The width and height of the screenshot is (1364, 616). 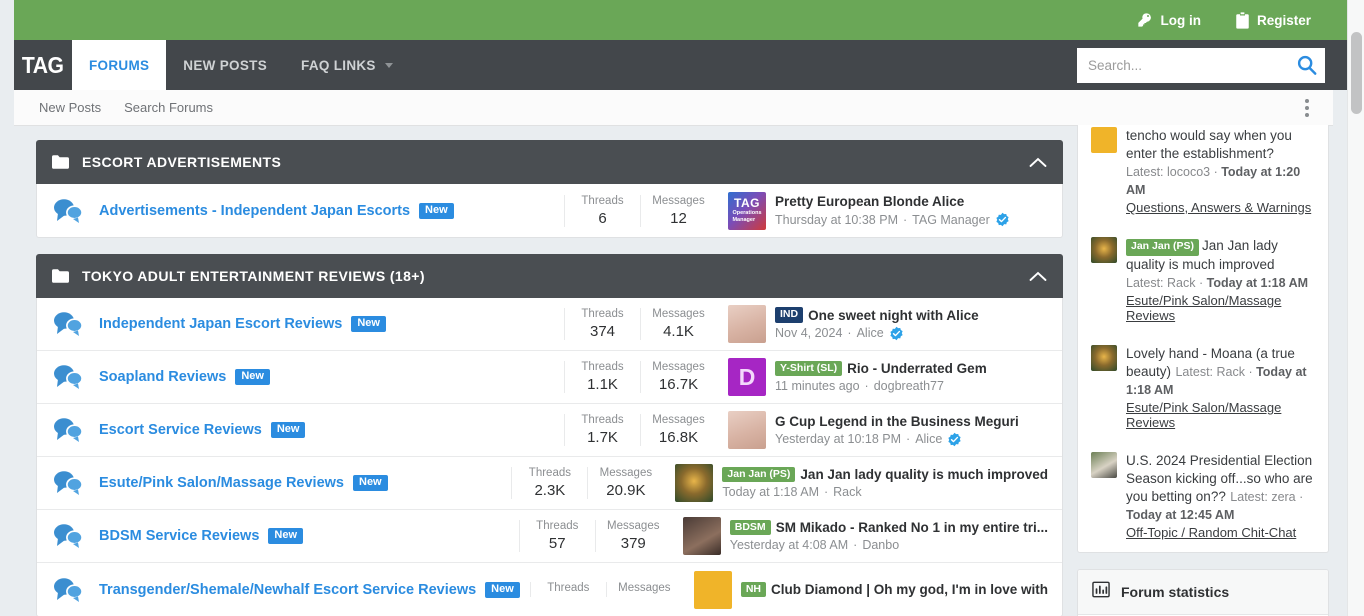 I want to click on login-link: Log in, so click(x=1169, y=20).